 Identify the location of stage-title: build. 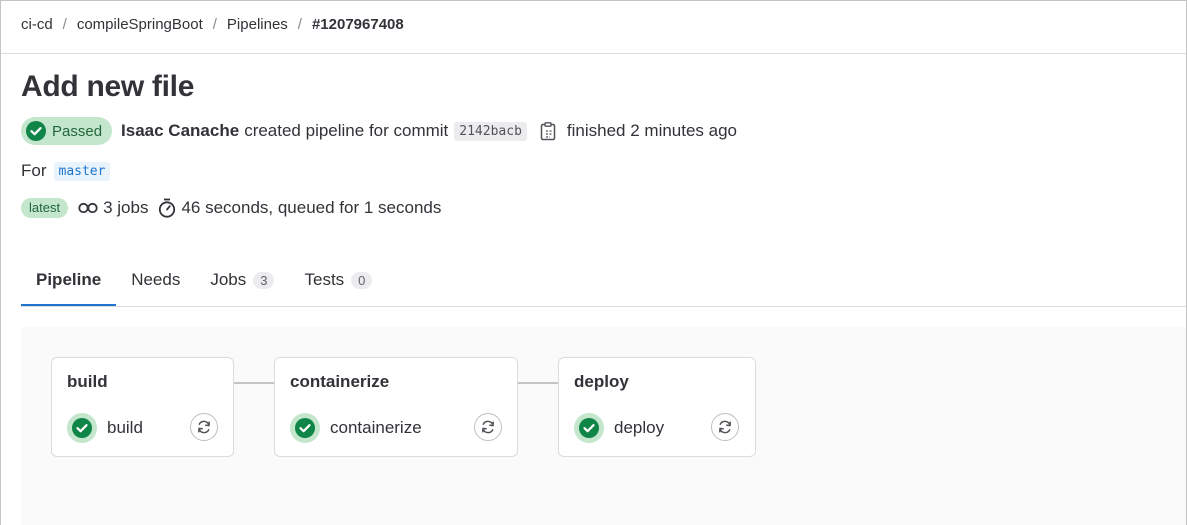
(87, 381).